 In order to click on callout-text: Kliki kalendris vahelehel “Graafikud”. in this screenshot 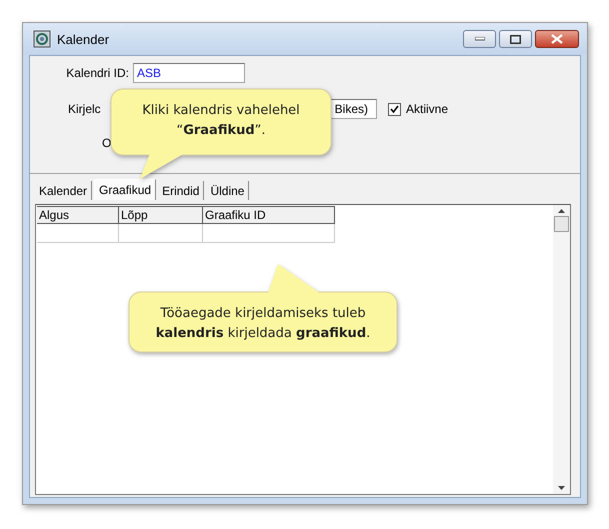, I will do `click(221, 121)`.